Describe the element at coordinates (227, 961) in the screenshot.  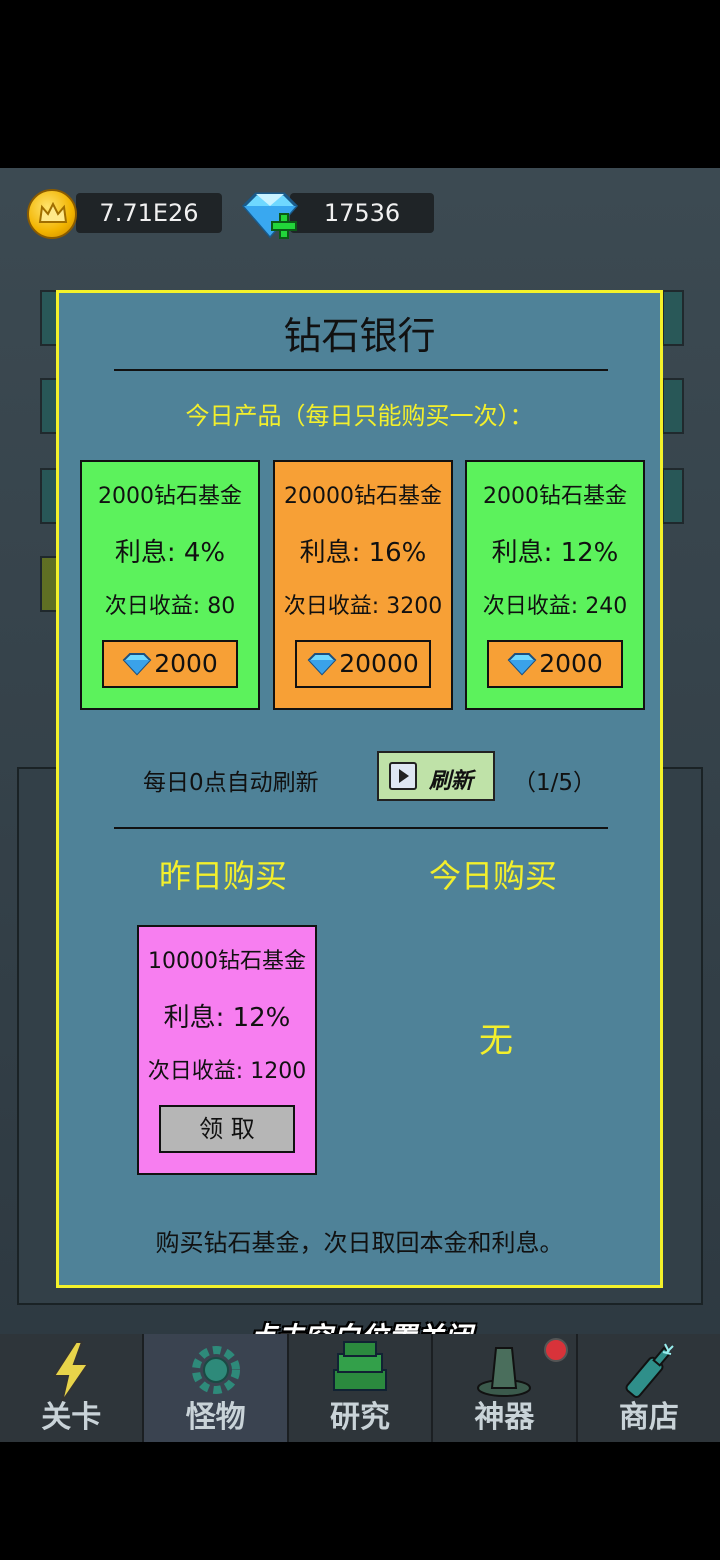
I see `product-name: 10000钻石基金` at that location.